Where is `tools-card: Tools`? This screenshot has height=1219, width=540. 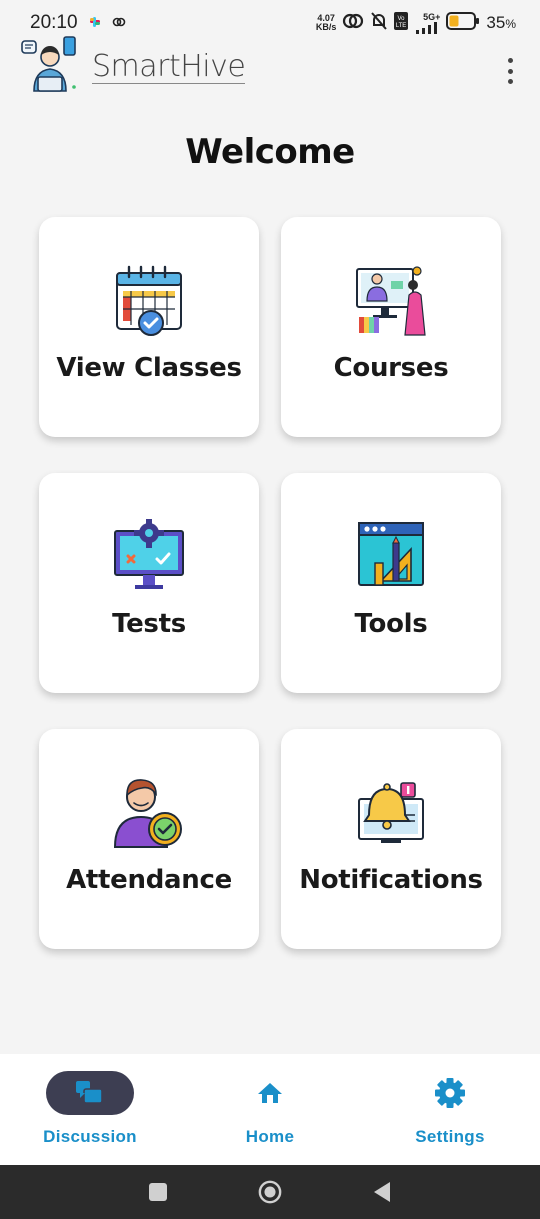 tools-card: Tools is located at coordinates (391, 583).